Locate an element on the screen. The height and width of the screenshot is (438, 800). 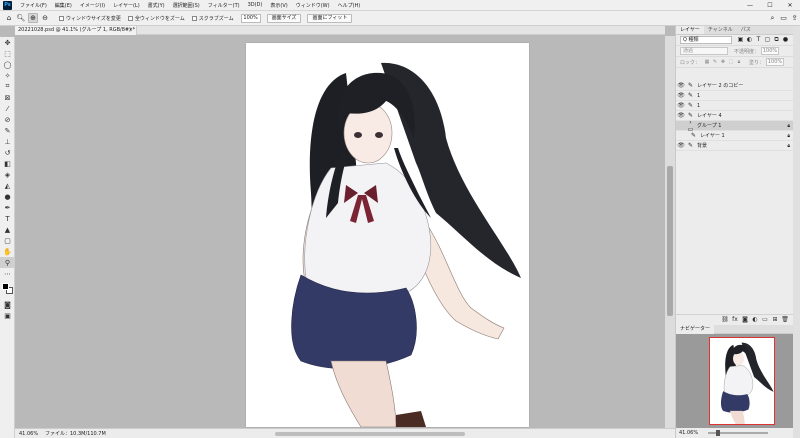
healing-brush-tool-icon: ⊘ is located at coordinates (7, 119).